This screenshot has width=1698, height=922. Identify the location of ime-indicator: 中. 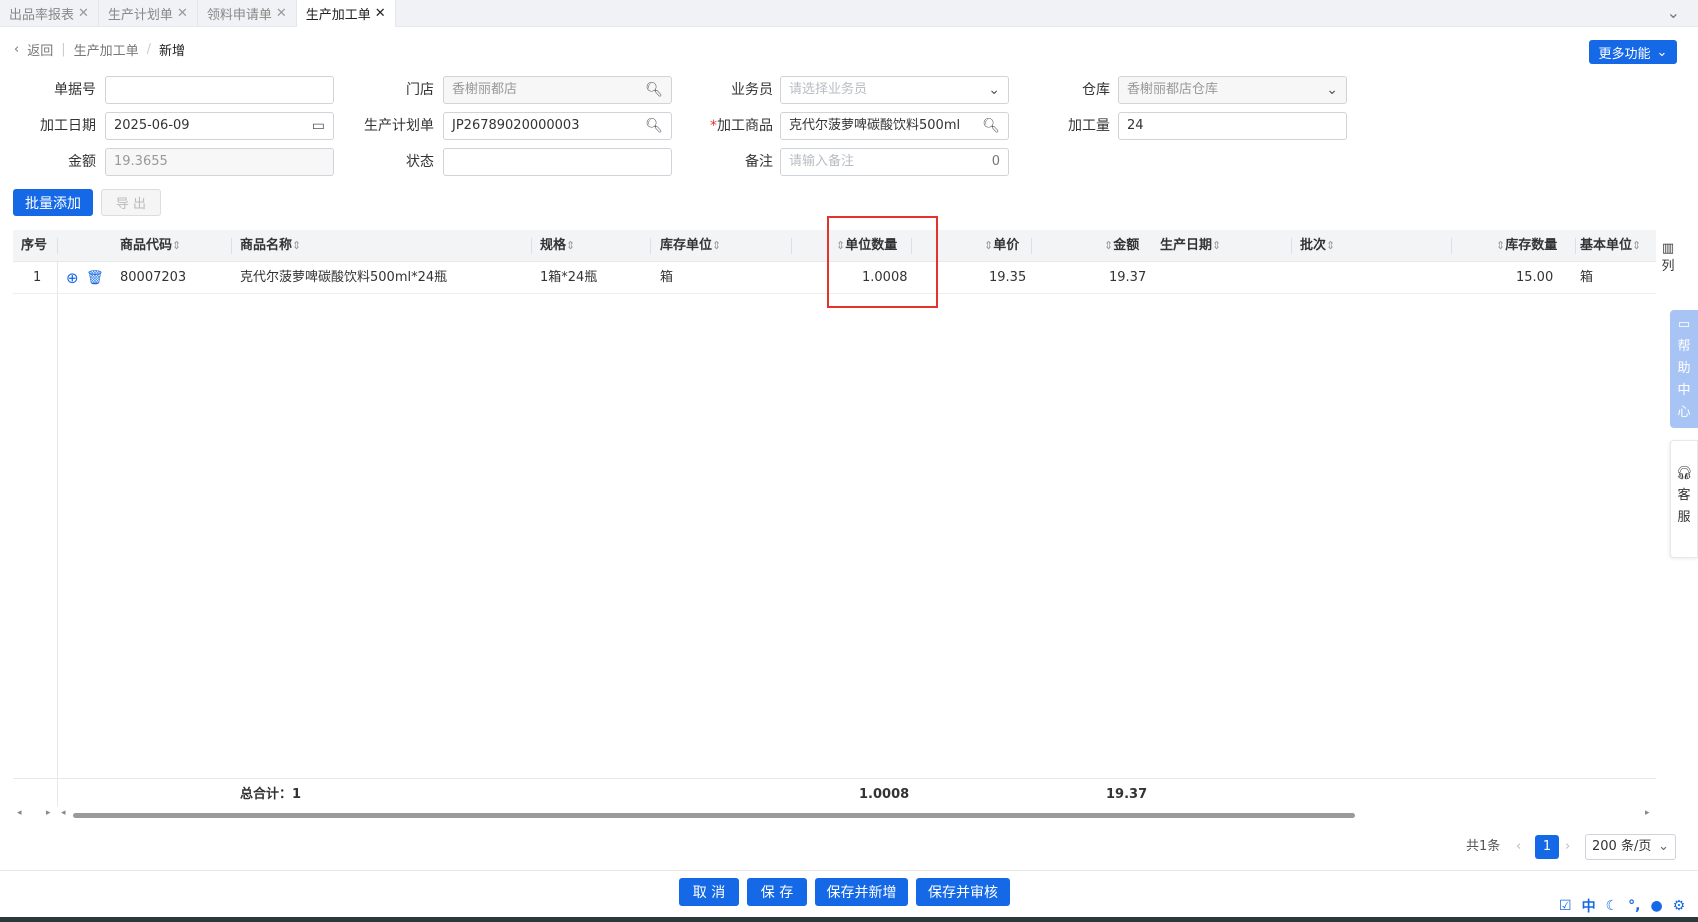
(1589, 906).